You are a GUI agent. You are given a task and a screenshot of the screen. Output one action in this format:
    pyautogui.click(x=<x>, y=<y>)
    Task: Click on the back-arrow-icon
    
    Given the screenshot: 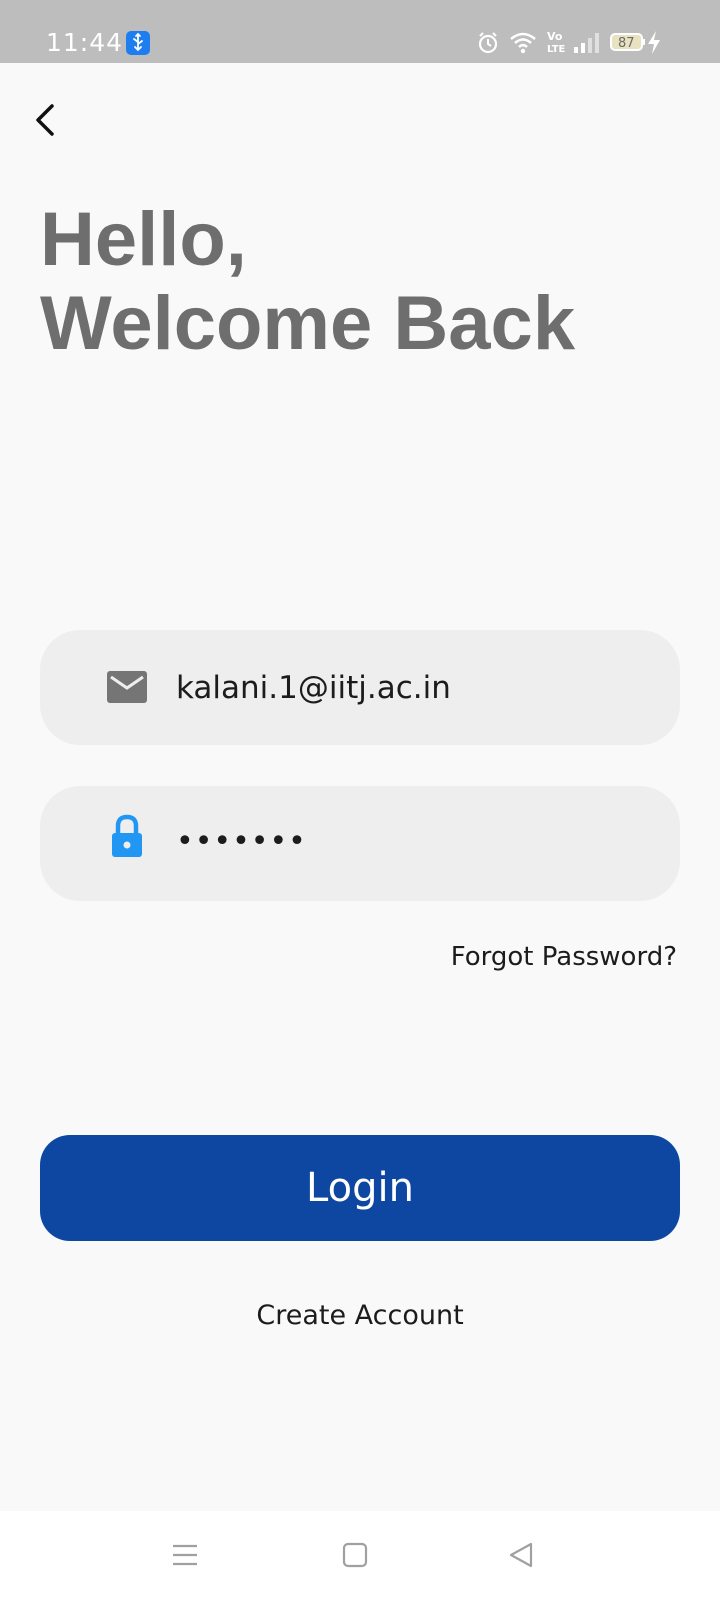 What is the action you would take?
    pyautogui.click(x=45, y=120)
    